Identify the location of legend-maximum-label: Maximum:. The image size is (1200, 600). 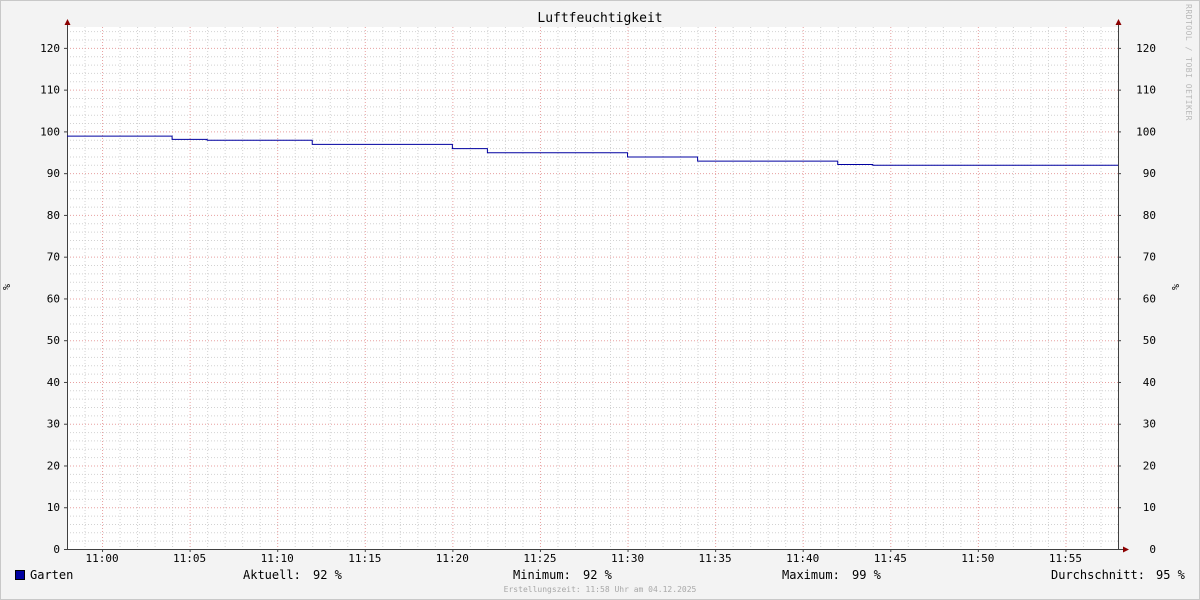
(811, 575).